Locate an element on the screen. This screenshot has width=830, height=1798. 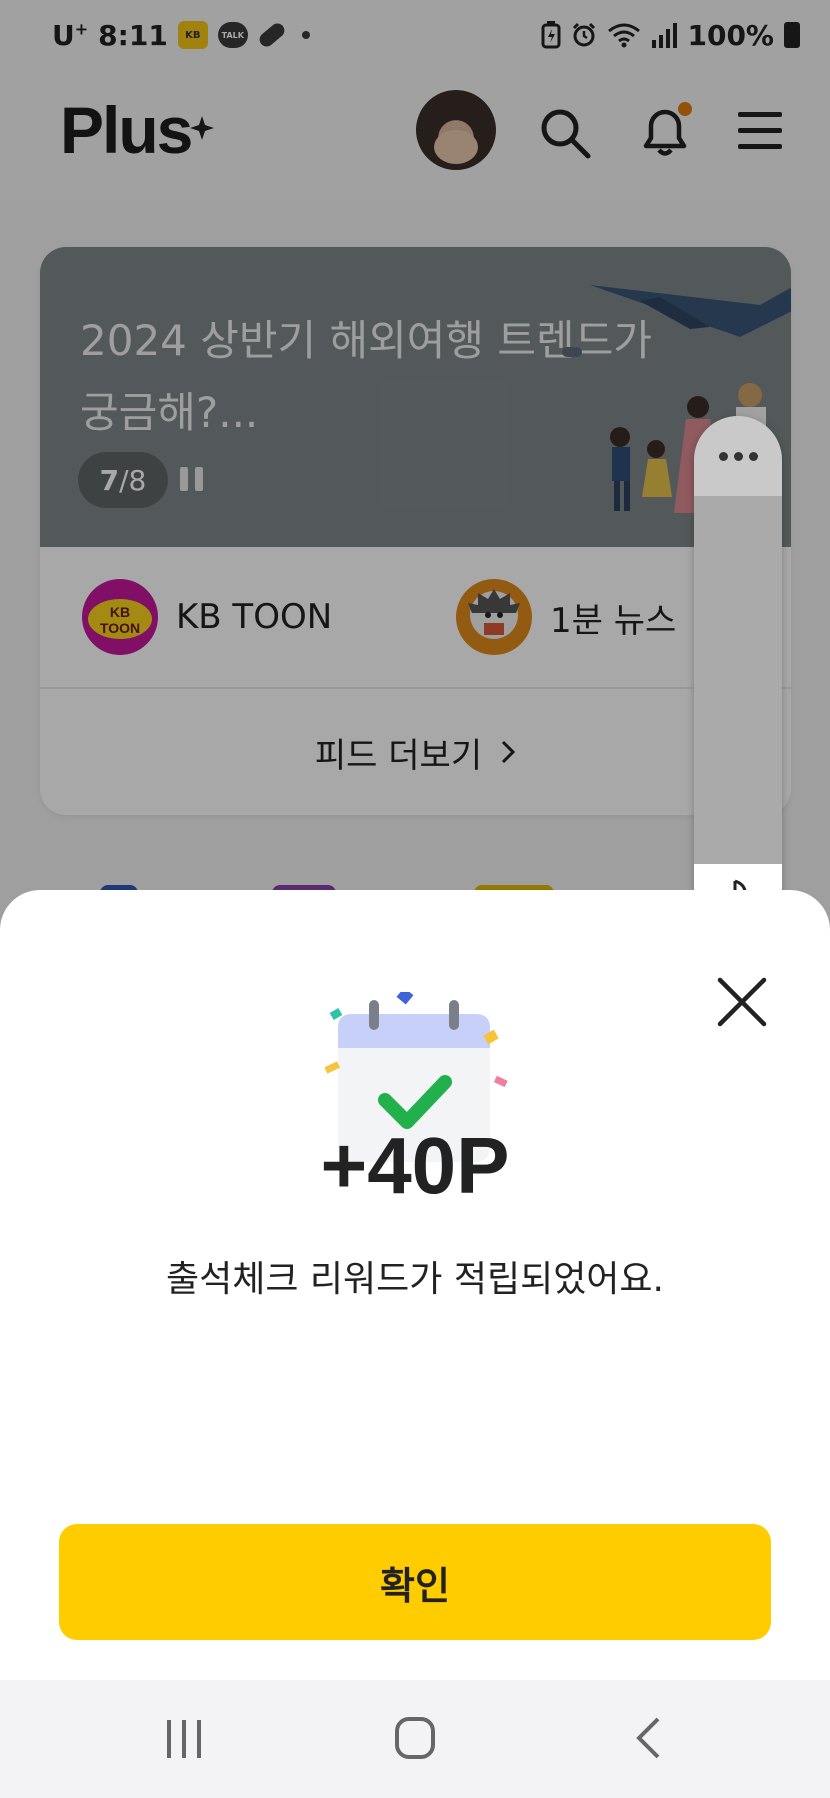
reward-points: +40P is located at coordinates (415, 1165).